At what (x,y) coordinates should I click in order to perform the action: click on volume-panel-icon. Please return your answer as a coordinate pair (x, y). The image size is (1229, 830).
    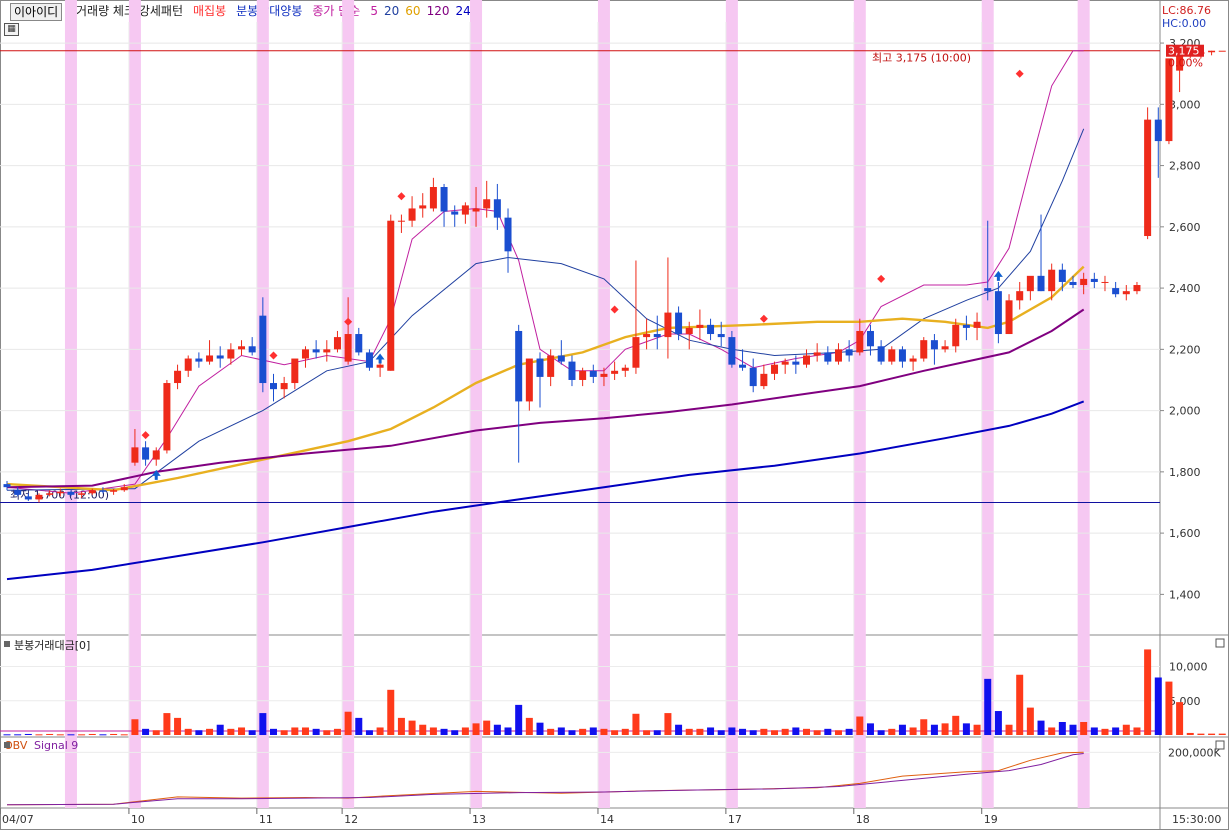
    Looking at the image, I should click on (7, 644).